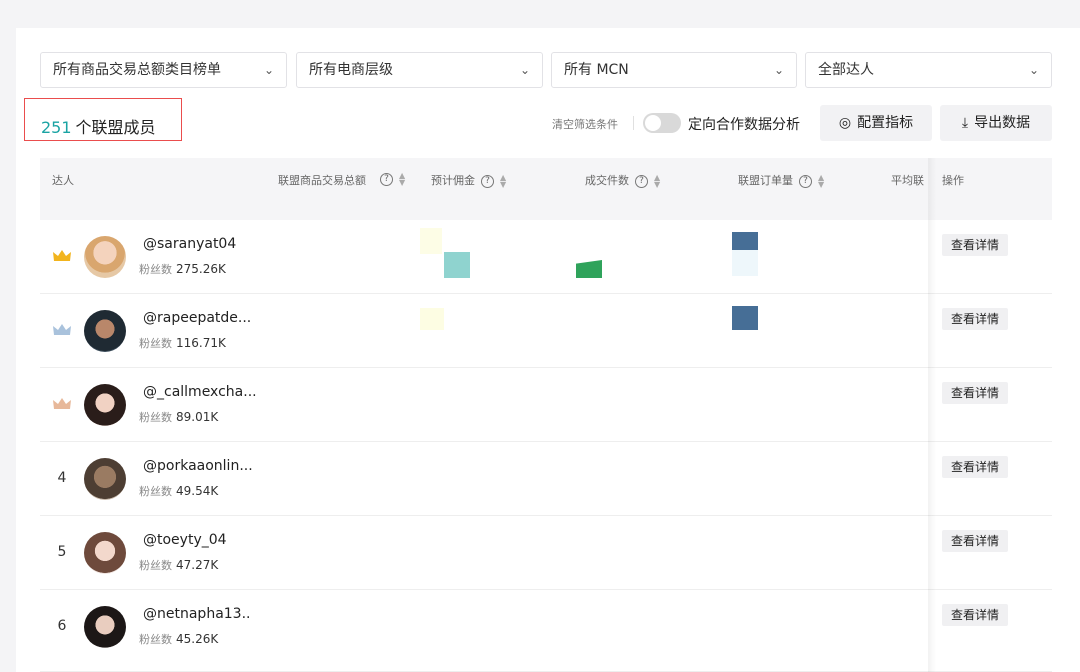  I want to click on follower-count: 粉丝数 116.71K, so click(182, 343).